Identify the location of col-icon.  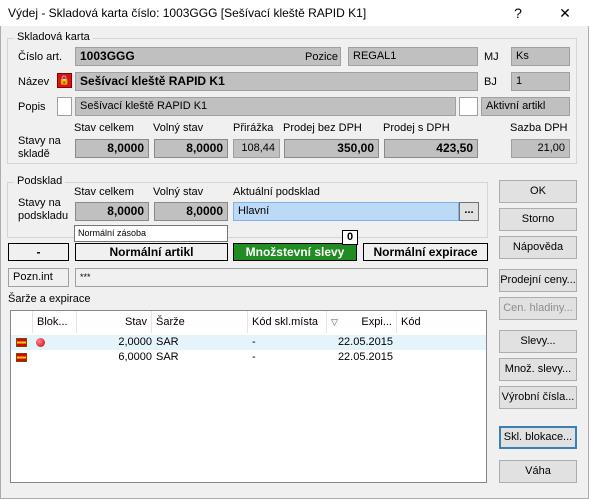
(22, 322).